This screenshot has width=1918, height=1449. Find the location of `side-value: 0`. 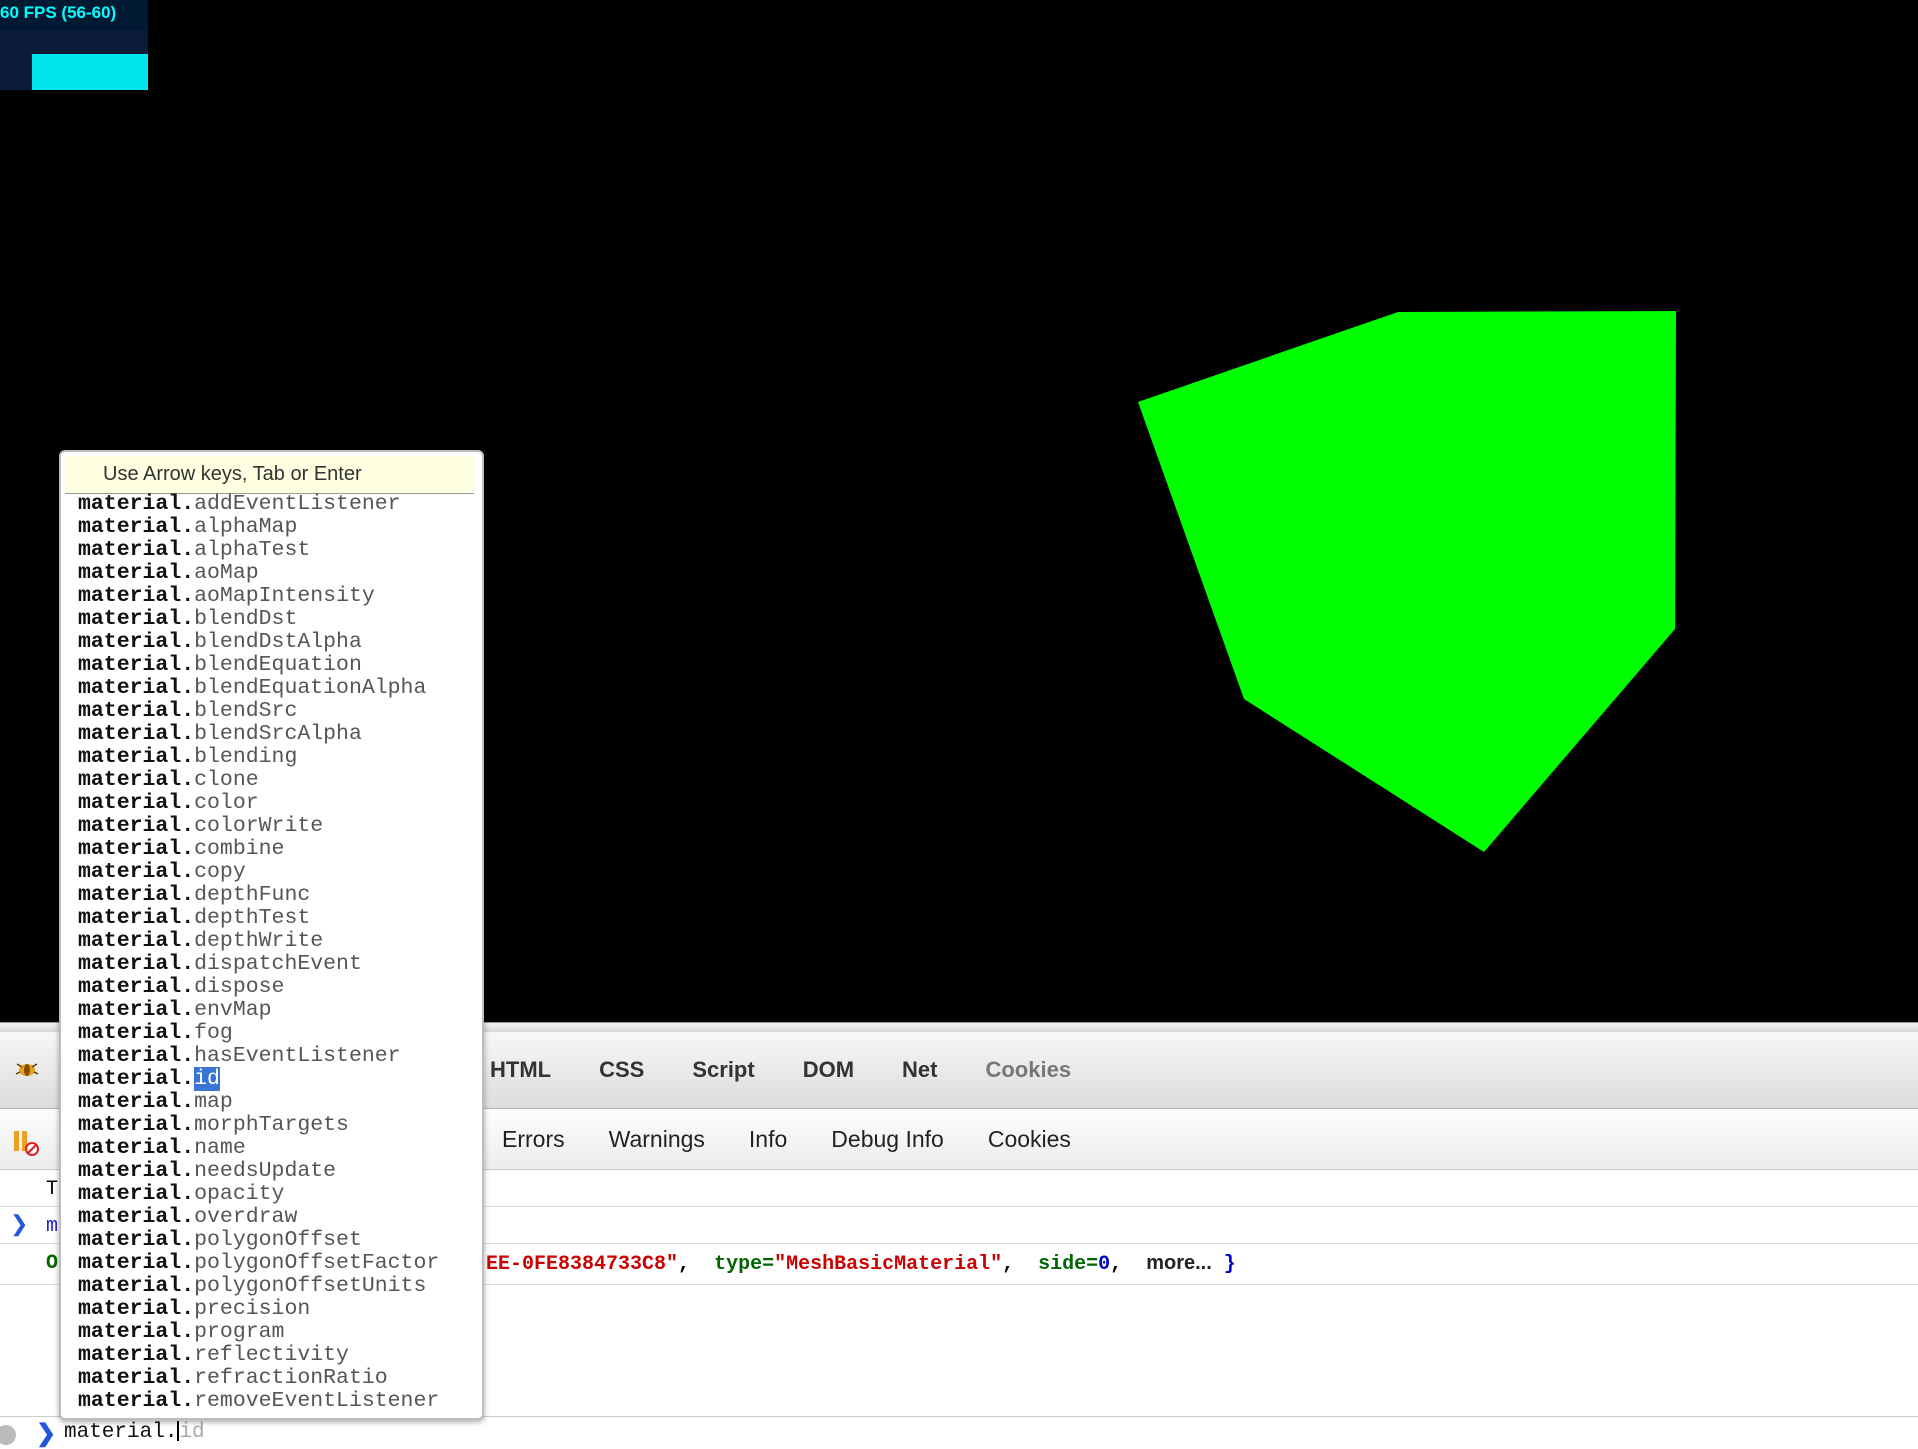

side-value: 0 is located at coordinates (1104, 1264).